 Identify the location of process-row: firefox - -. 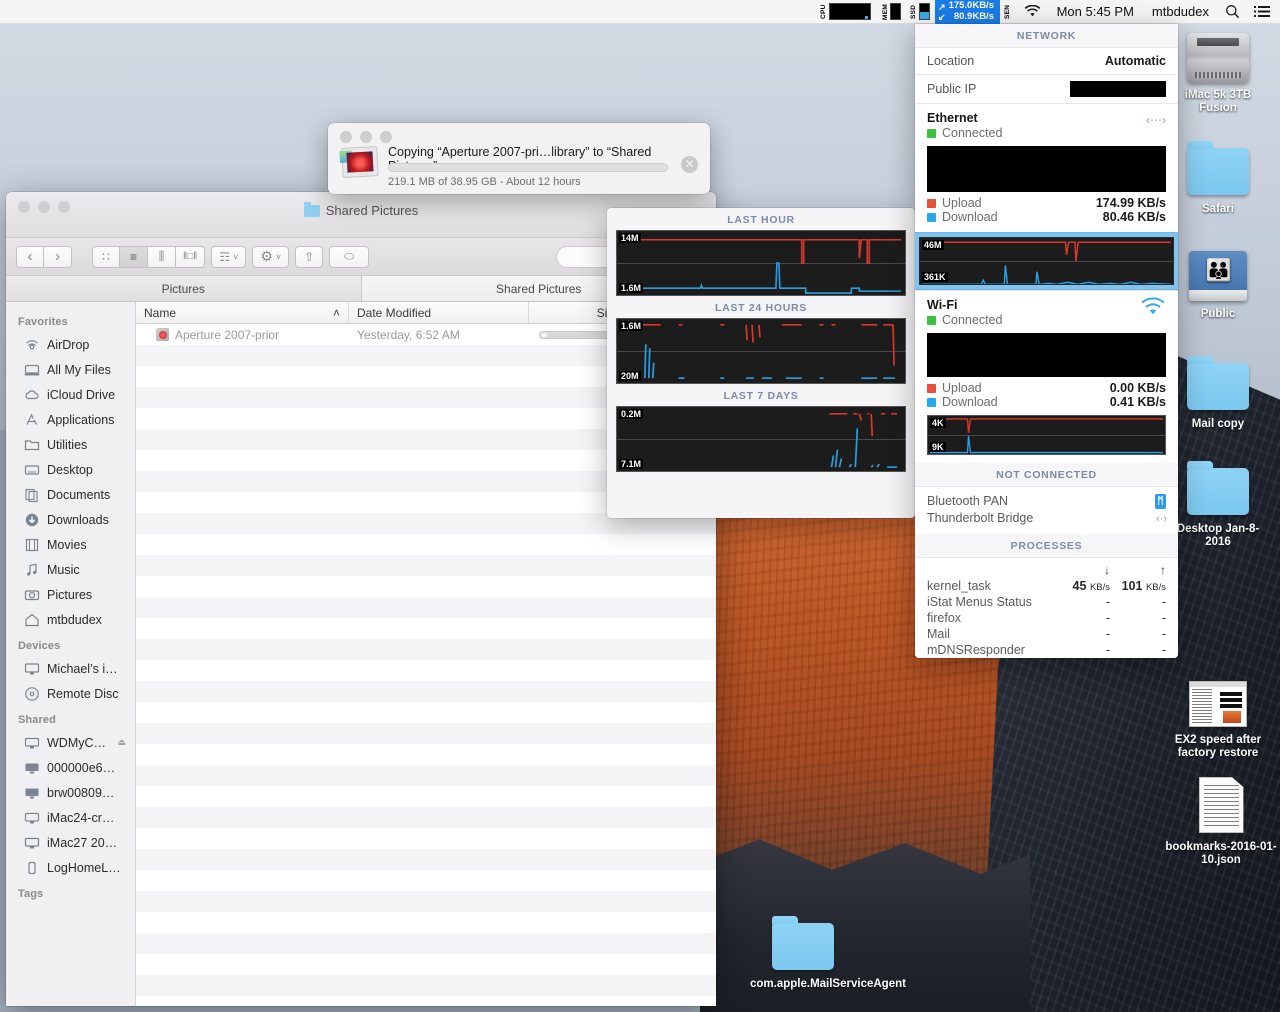
(1046, 618).